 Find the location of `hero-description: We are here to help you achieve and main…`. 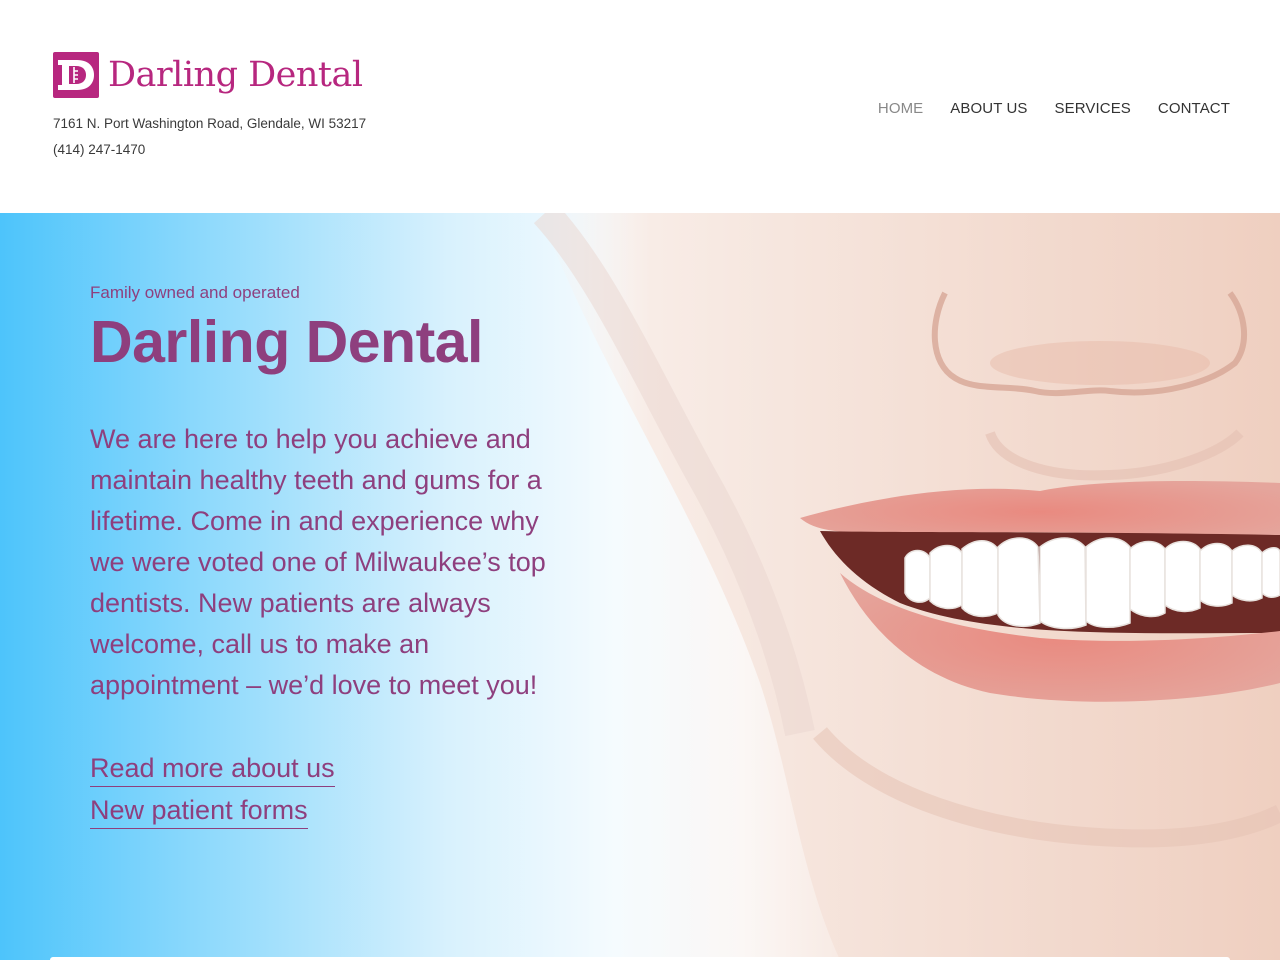

hero-description: We are here to help you achieve and main… is located at coordinates (318, 562).